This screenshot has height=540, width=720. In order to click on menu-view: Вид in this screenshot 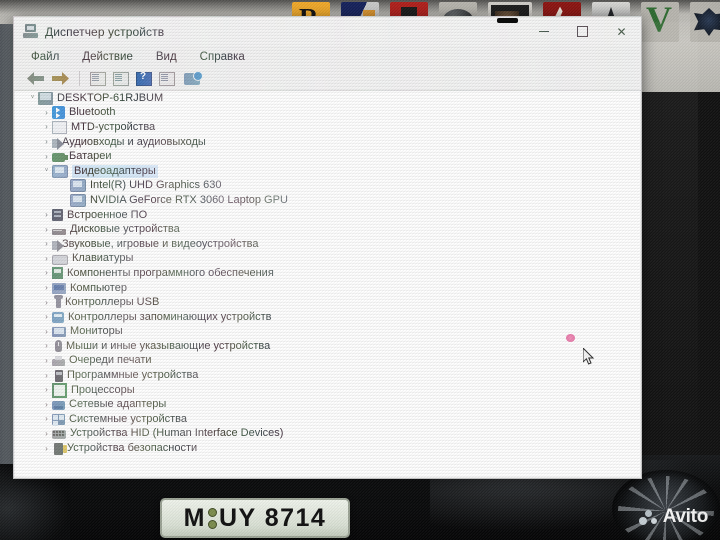, I will do `click(166, 57)`.